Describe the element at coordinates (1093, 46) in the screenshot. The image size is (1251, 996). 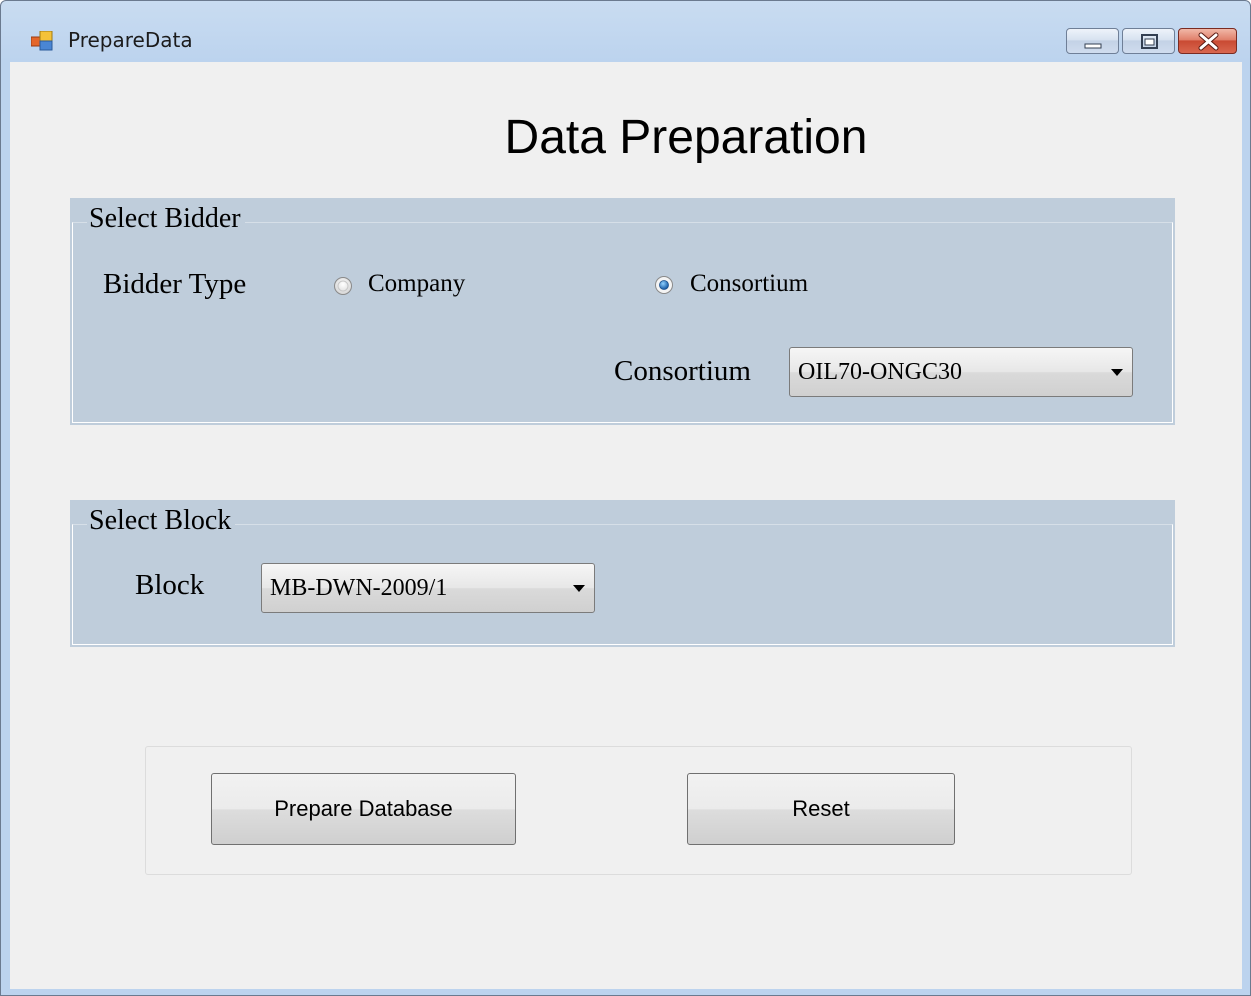
I see `minimize-icon` at that location.